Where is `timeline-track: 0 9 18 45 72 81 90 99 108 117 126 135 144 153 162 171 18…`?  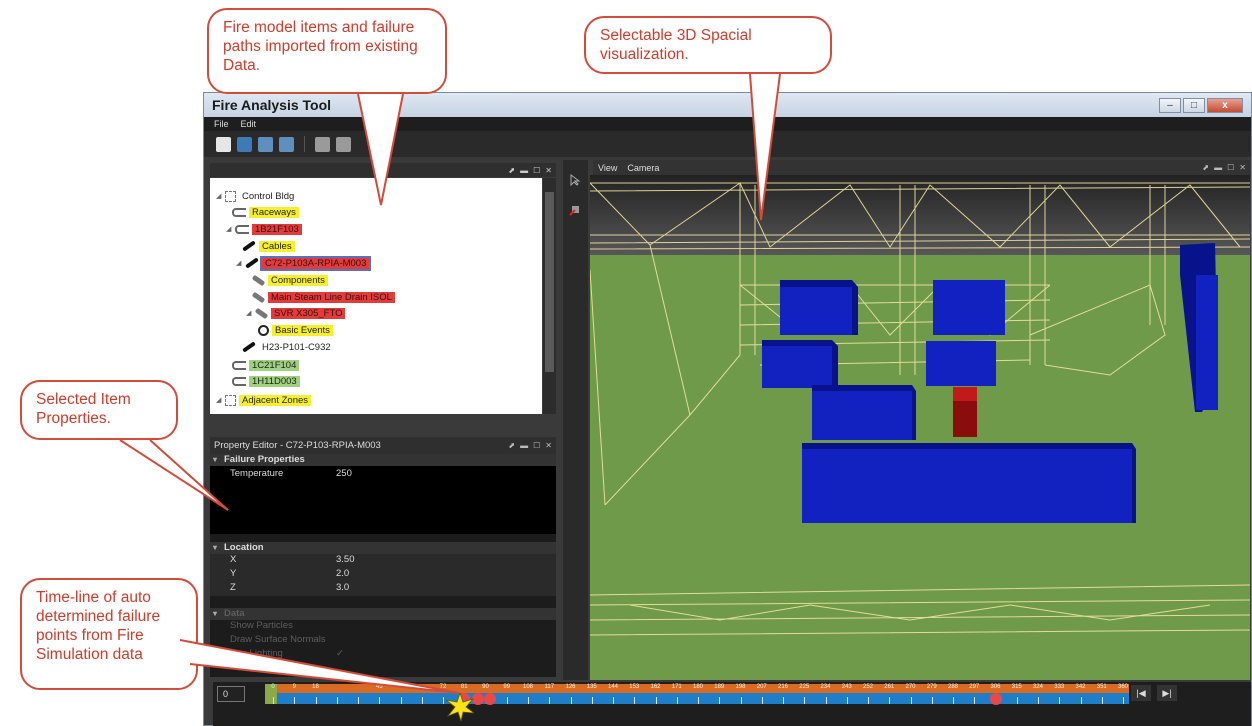 timeline-track: 0 9 18 45 72 81 90 99 108 117 126 135 144 153 162 171 18… is located at coordinates (697, 694).